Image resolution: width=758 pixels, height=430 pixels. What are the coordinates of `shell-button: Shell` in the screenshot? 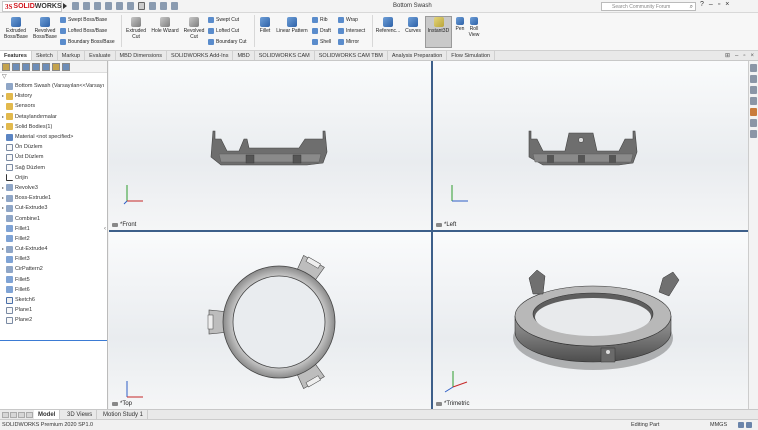 It's located at (321, 42).